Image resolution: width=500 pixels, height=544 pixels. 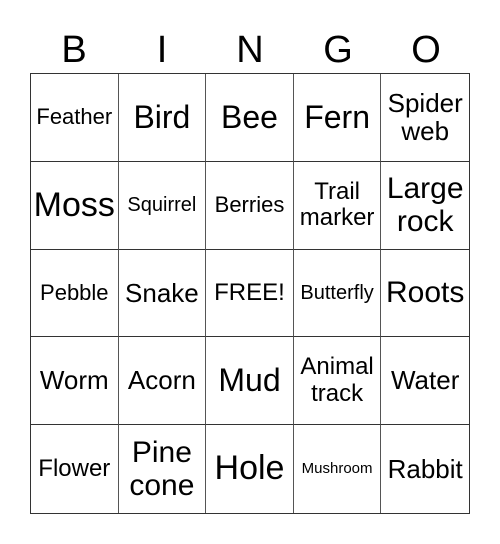 I want to click on bingo-cell: Moss, so click(x=75, y=205).